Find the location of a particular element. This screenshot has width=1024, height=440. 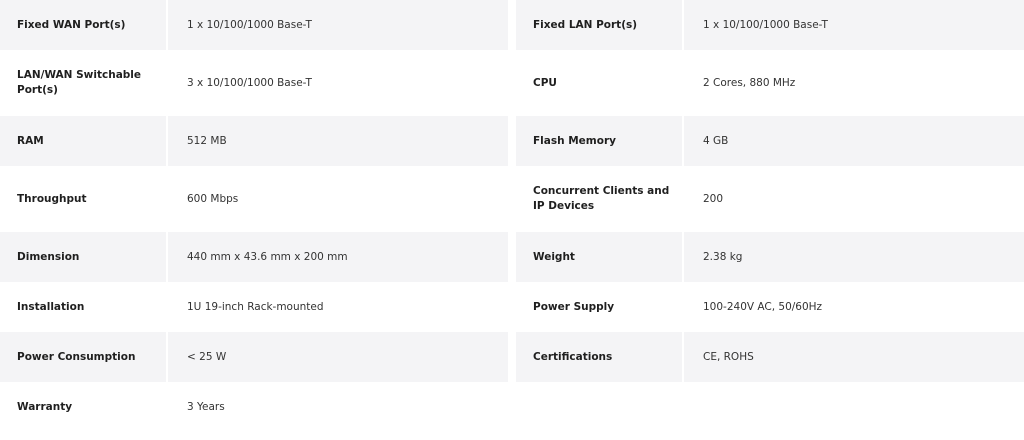

spec-value: 100-240V AC, 50/60Hz is located at coordinates (853, 307).